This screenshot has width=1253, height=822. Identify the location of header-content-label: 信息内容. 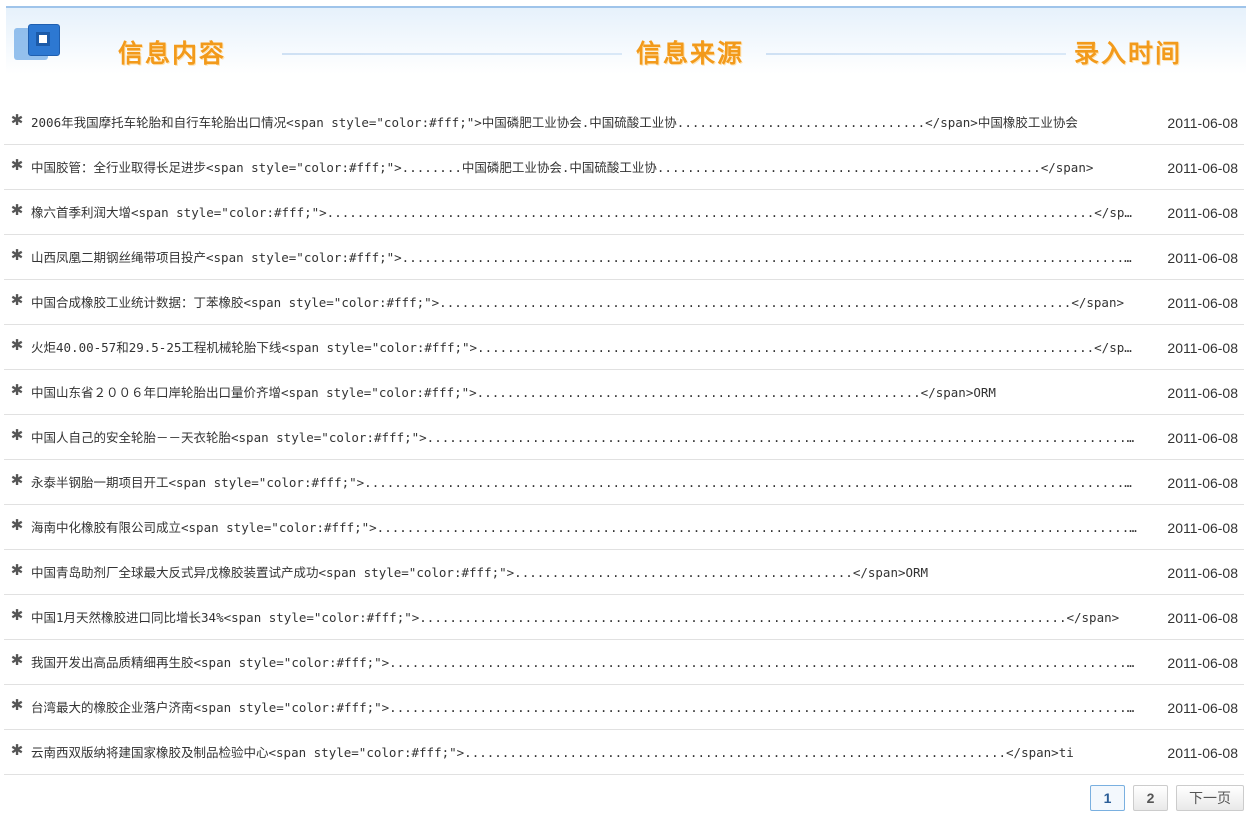
(172, 53).